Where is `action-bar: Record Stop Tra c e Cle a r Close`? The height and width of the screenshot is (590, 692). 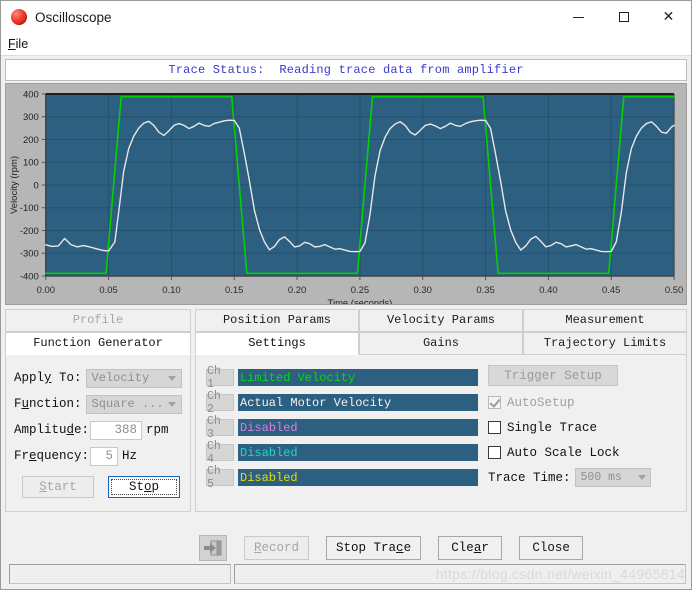 action-bar: Record Stop Tra c e Cle a r Close is located at coordinates (346, 545).